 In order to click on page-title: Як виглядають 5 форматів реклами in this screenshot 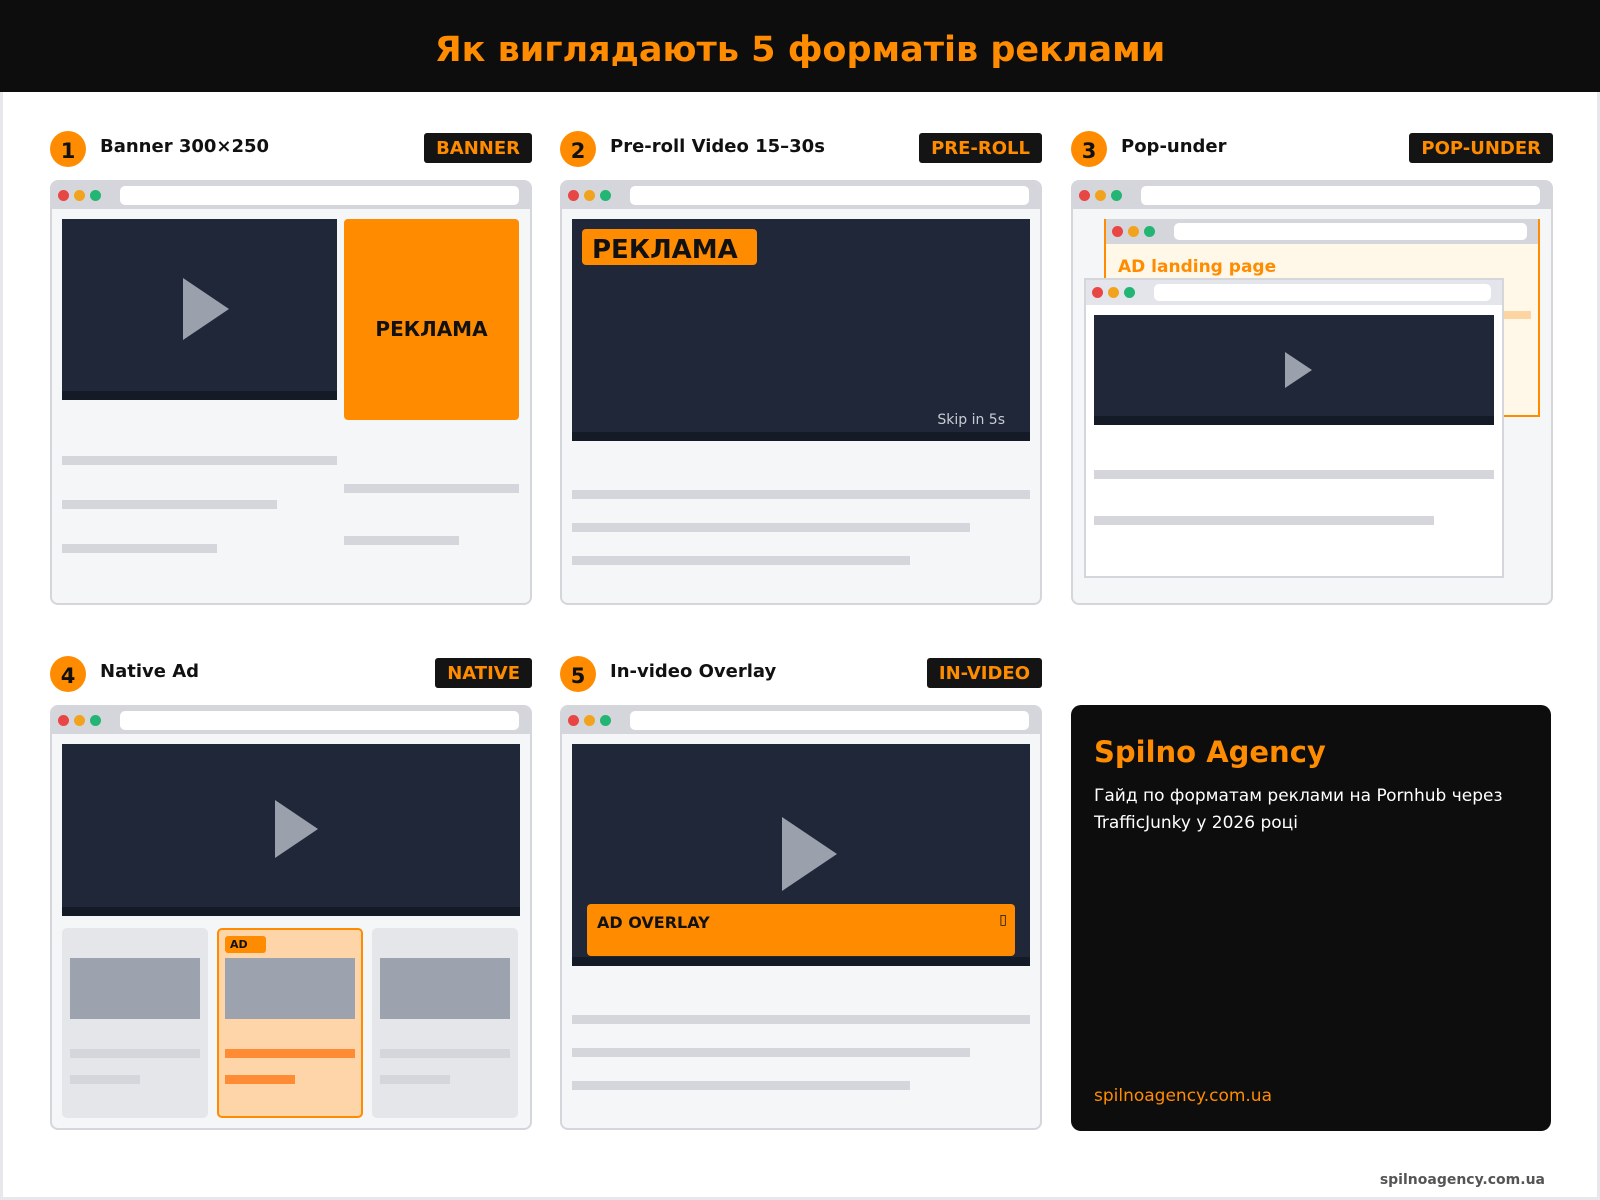, I will do `click(800, 50)`.